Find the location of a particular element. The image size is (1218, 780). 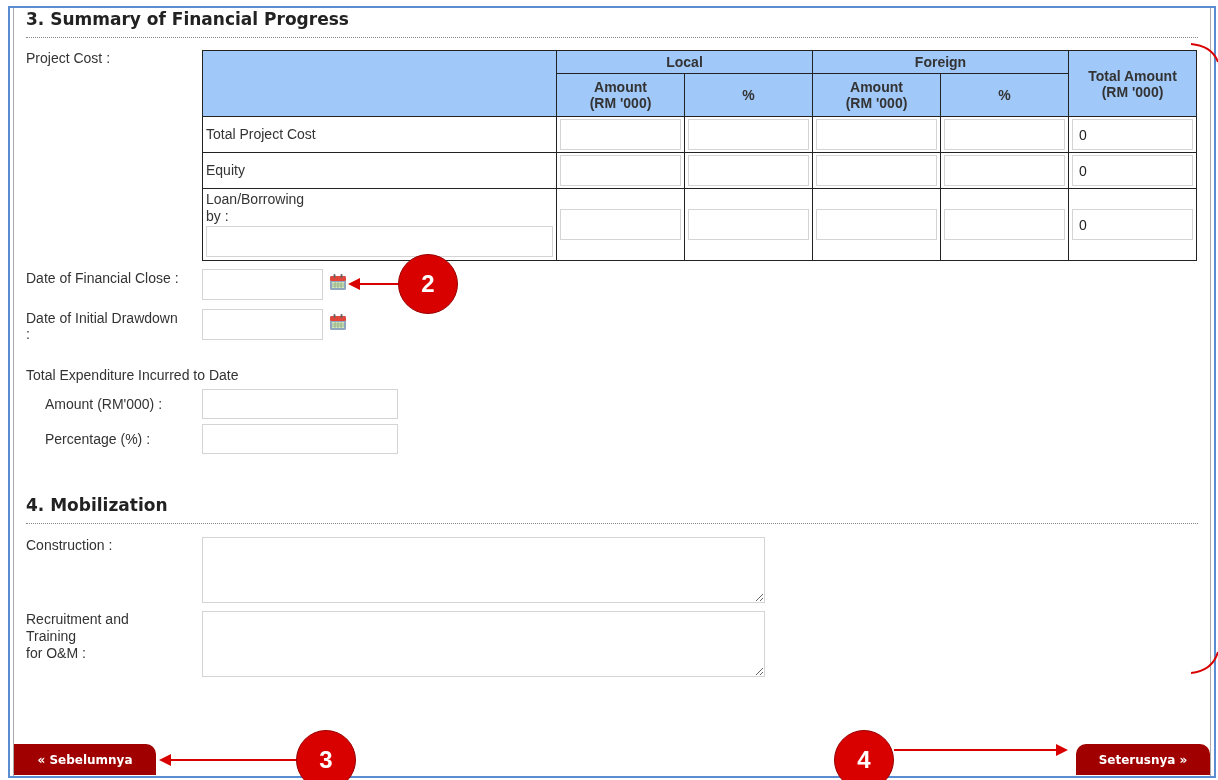

field-label: Construction : is located at coordinates (70, 546).